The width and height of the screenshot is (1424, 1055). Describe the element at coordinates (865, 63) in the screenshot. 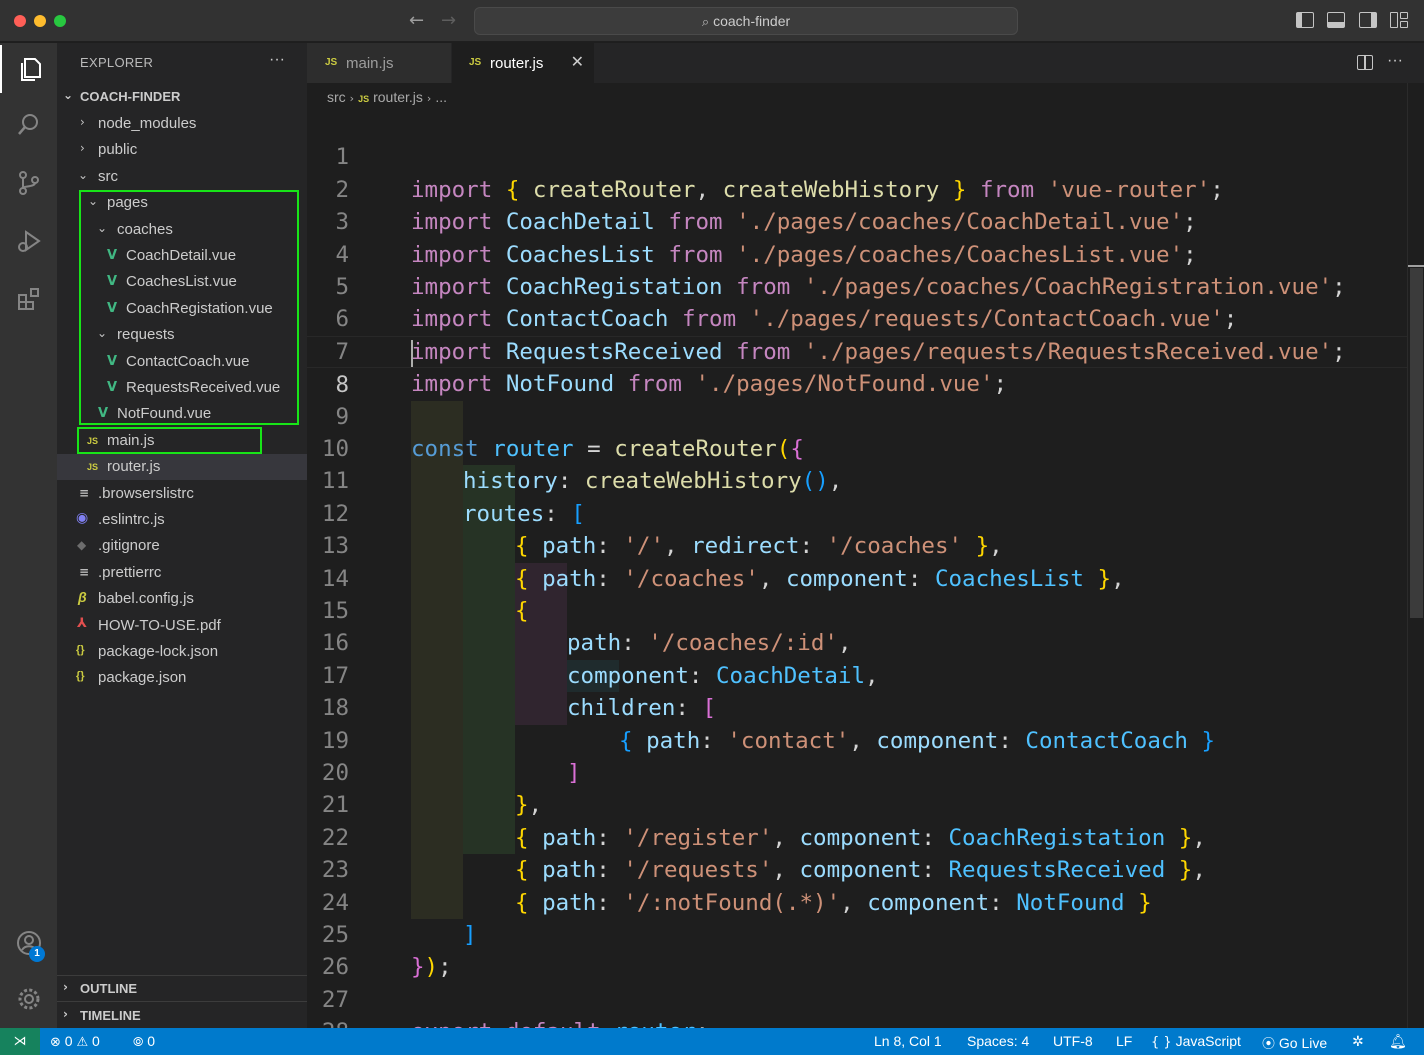

I see `tab-bar: JS main.js JS router.js ✕ ···` at that location.